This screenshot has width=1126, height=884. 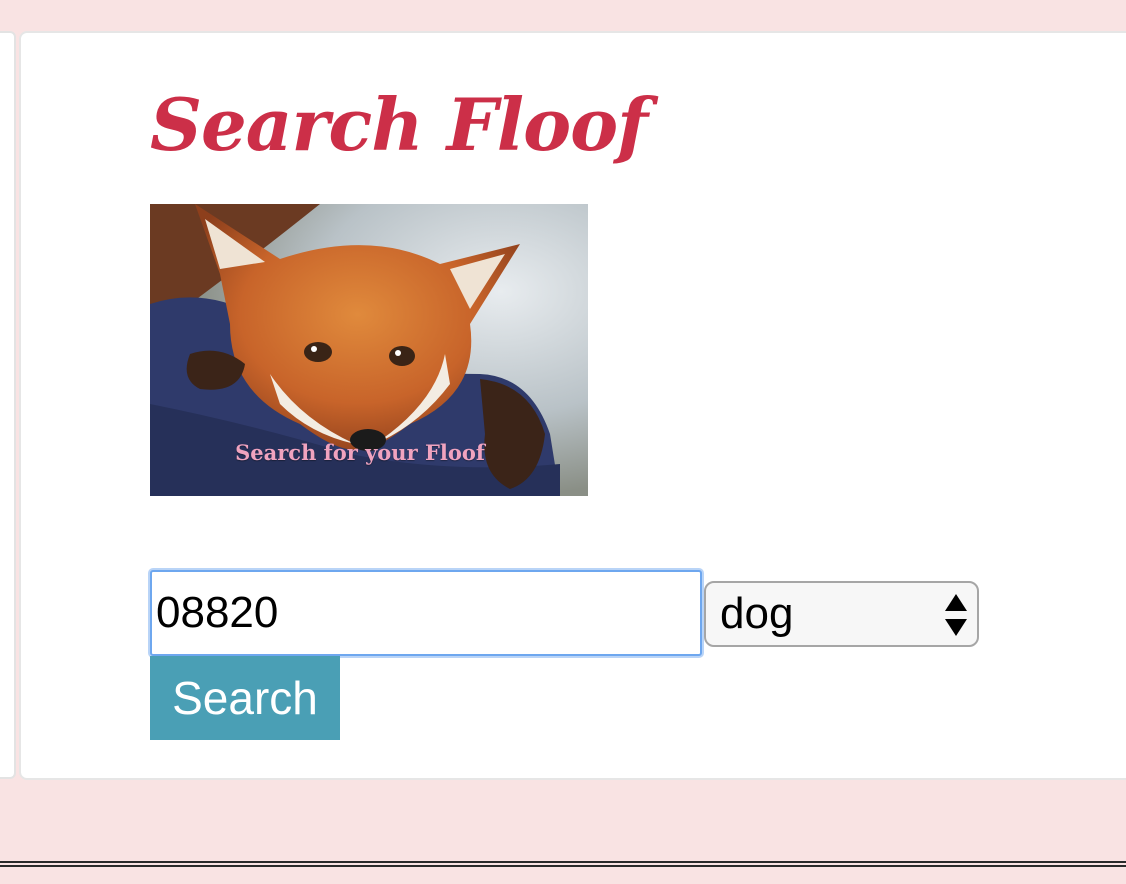 What do you see at coordinates (399, 124) in the screenshot?
I see `page-title: Search Floof` at bounding box center [399, 124].